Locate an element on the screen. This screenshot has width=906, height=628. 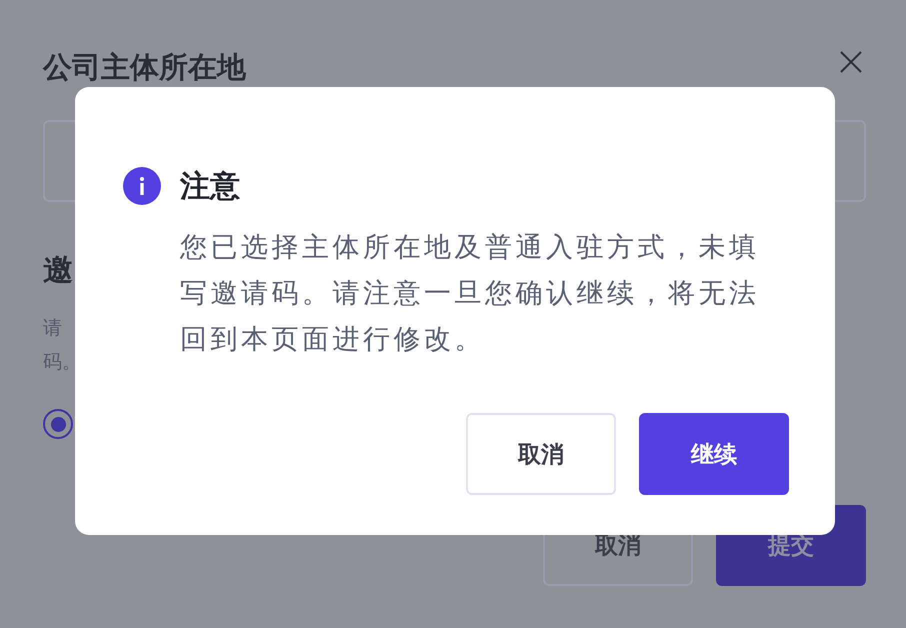
section-heading: 邀 is located at coordinates (58, 271).